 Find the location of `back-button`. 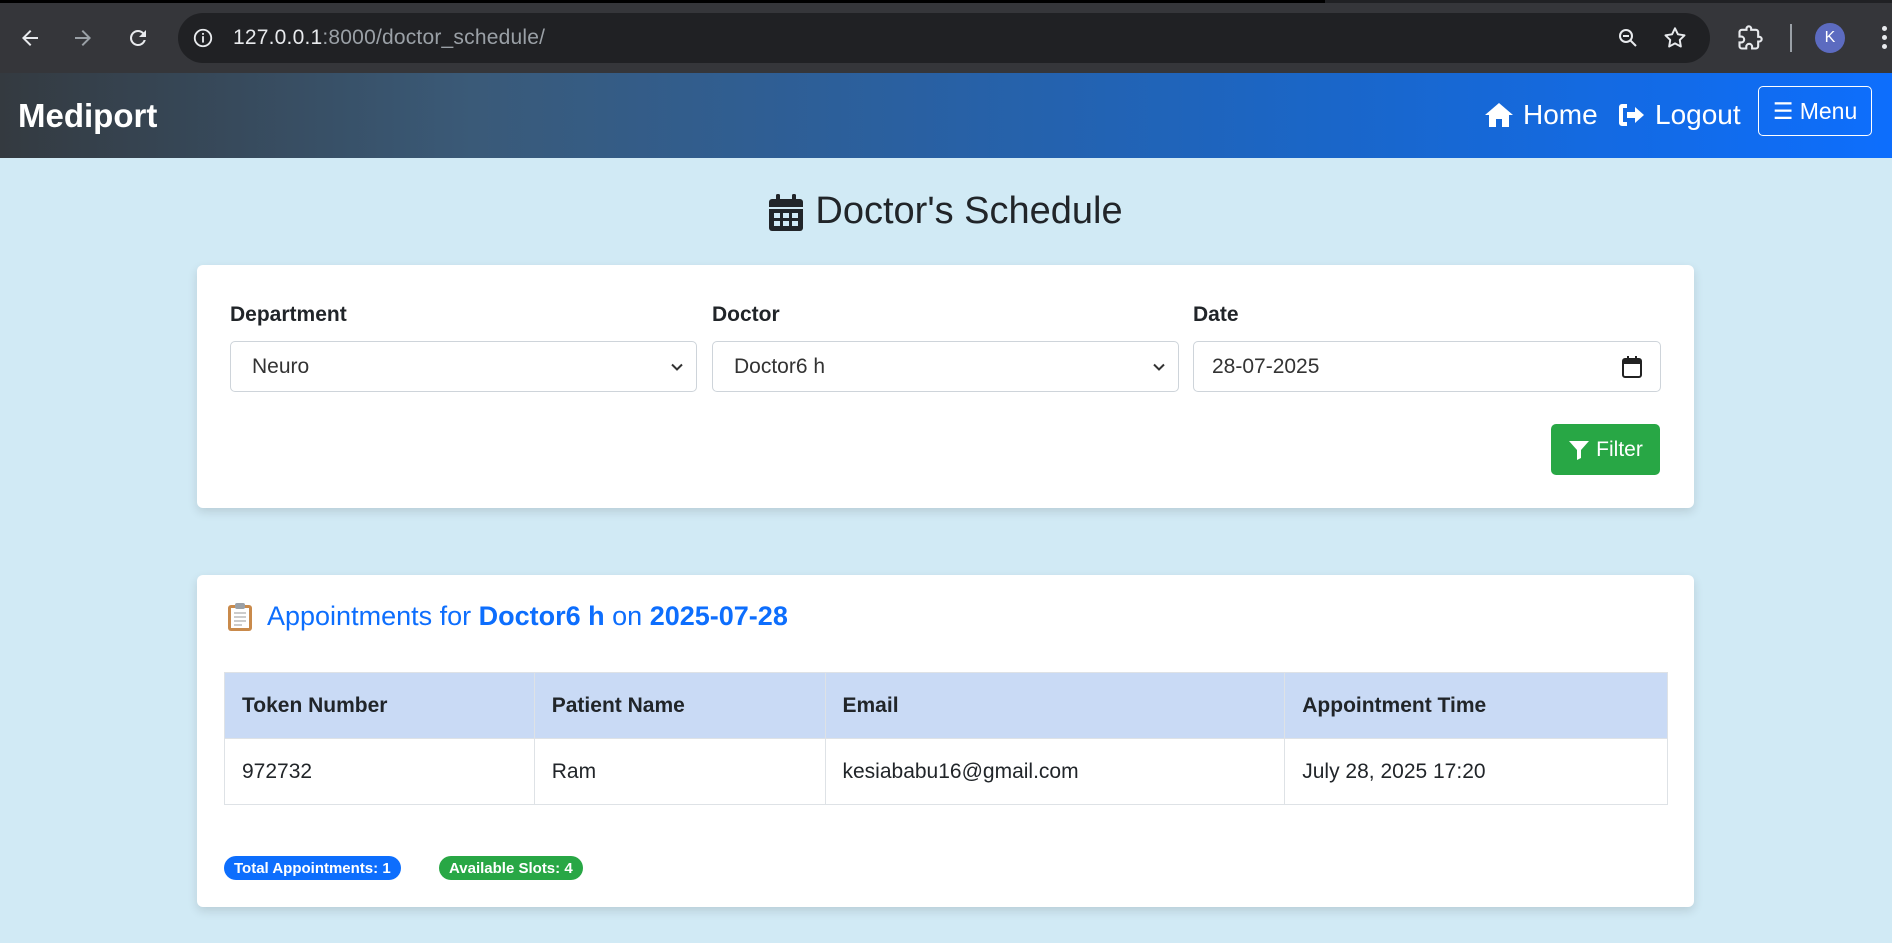

back-button is located at coordinates (30, 38).